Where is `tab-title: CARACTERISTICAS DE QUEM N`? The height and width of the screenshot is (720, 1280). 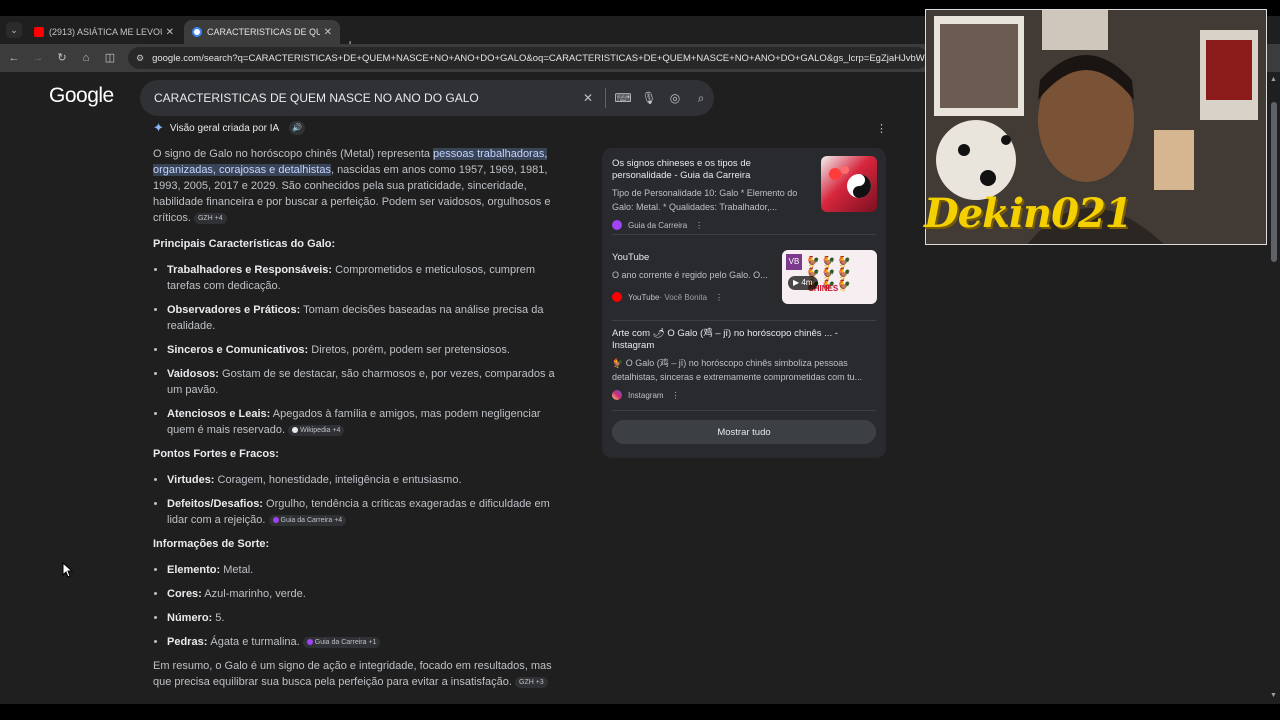
tab-title: CARACTERISTICAS DE QUEM N is located at coordinates (263, 32).